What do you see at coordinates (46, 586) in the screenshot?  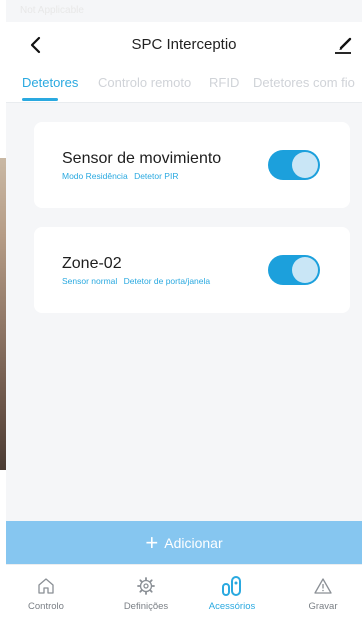 I see `home-icon` at bounding box center [46, 586].